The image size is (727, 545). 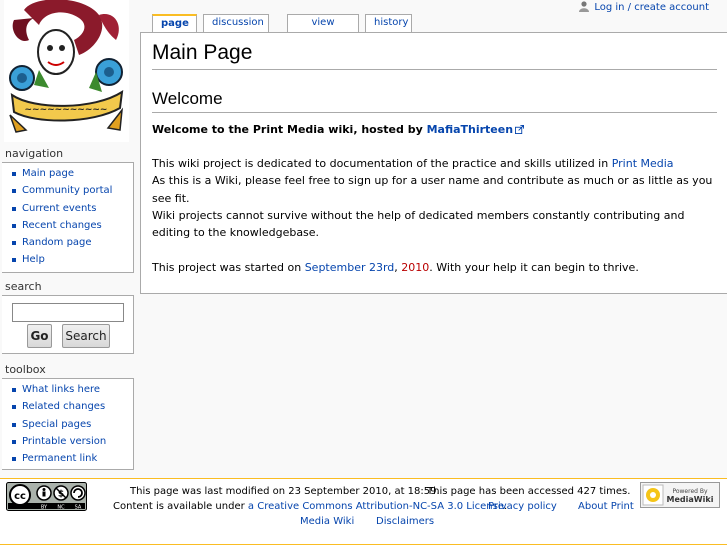 I want to click on section-heading: Welcome, so click(x=434, y=101).